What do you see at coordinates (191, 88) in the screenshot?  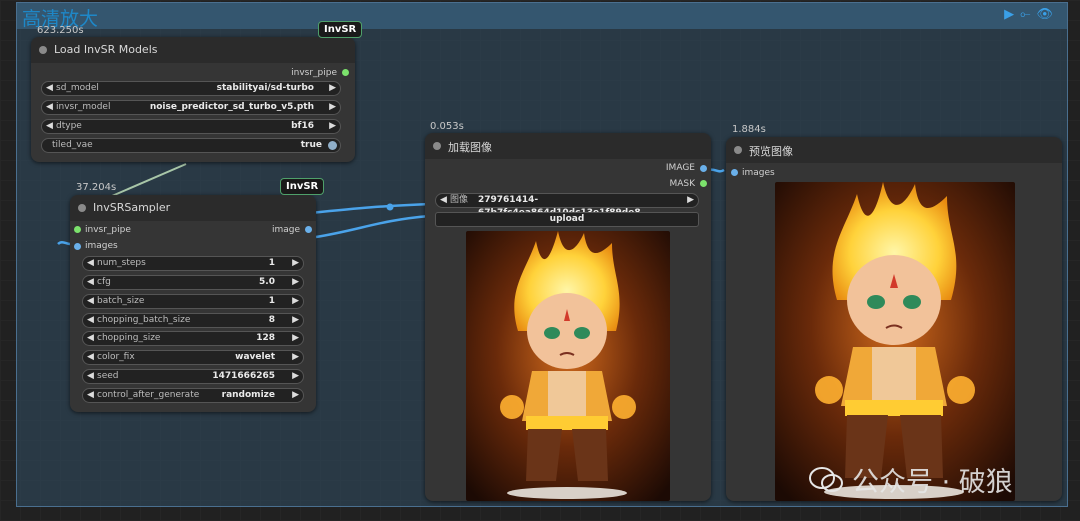 I see `widget-sd-model: ◀ sd_model stabilityai/sd-turbo ▶` at bounding box center [191, 88].